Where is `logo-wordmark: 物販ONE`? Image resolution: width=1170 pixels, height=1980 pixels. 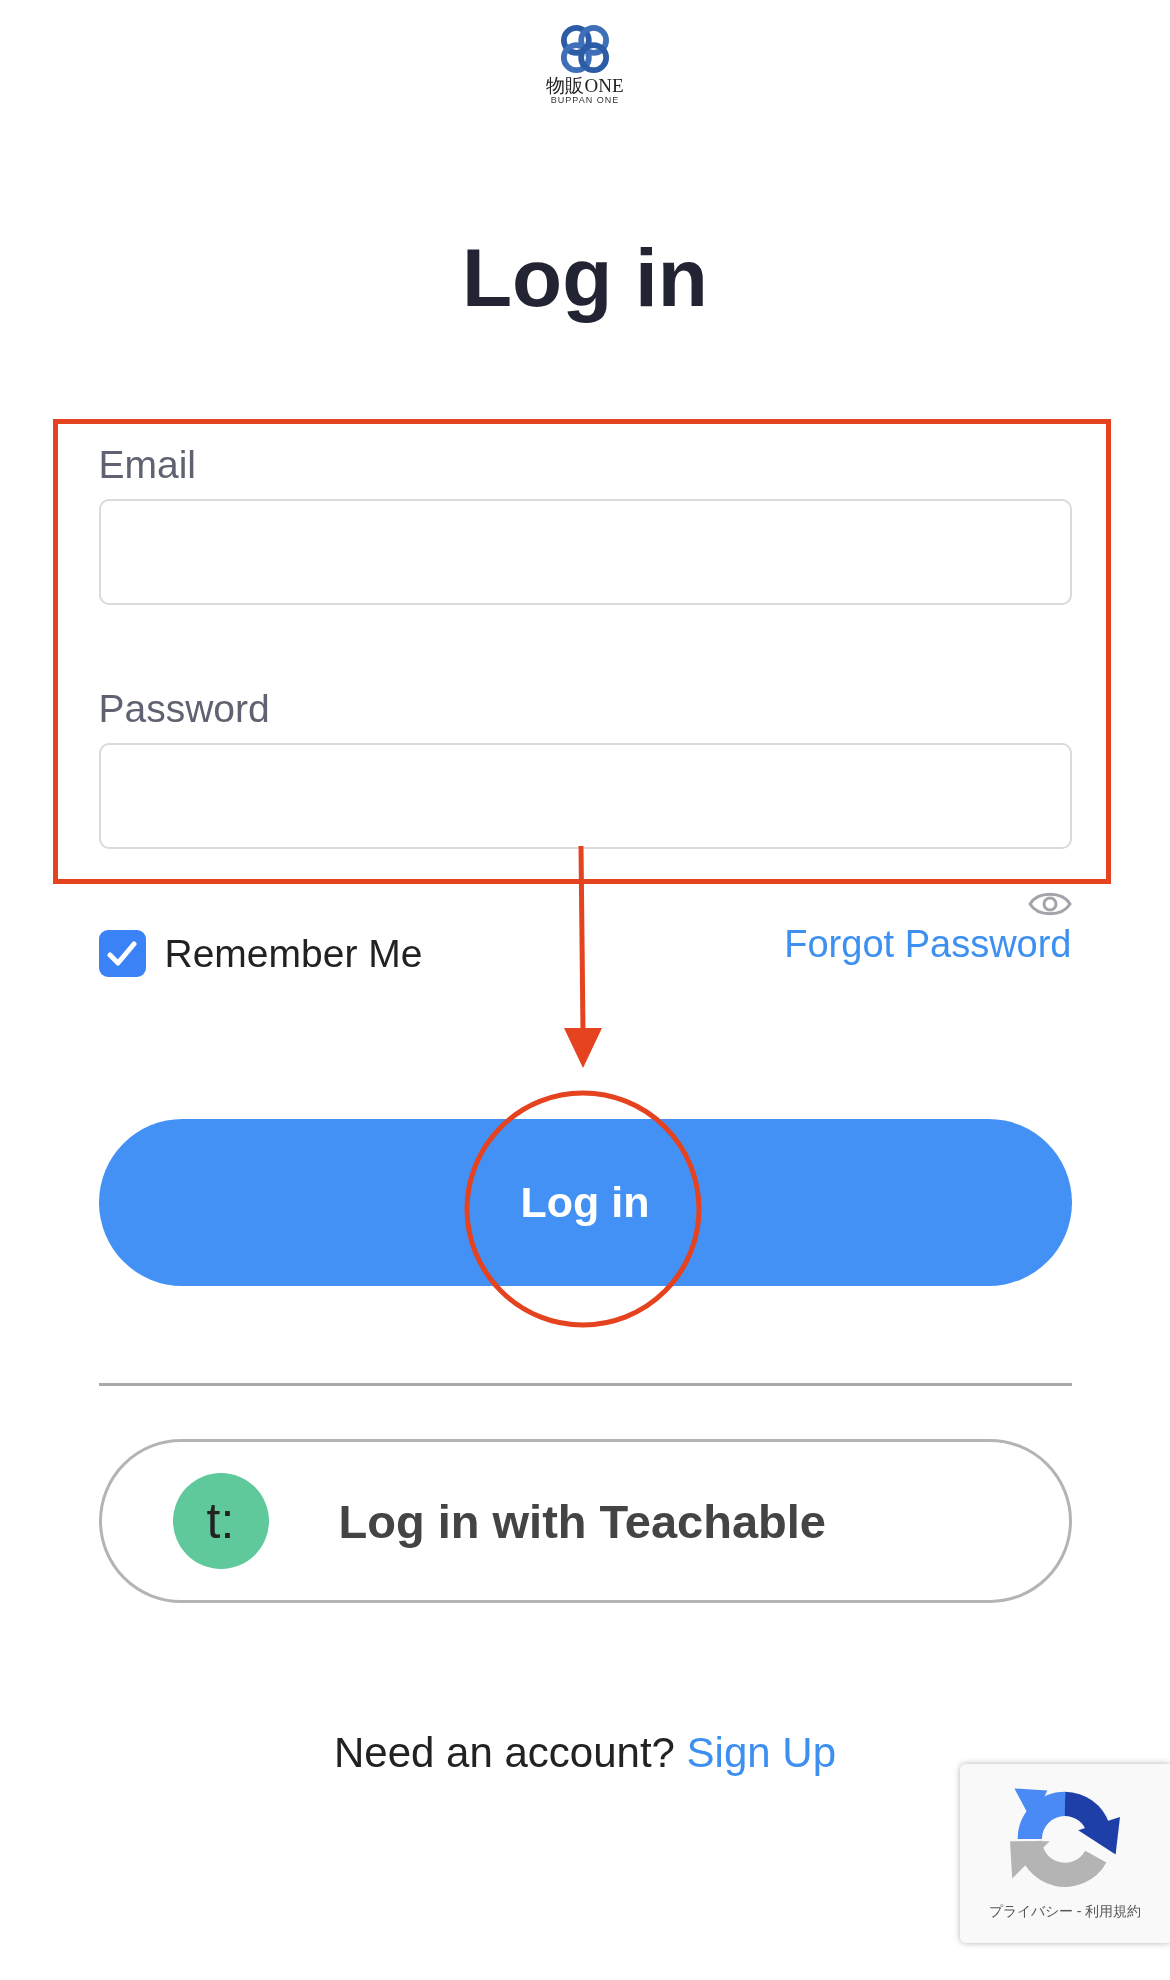
logo-wordmark: 物販ONE is located at coordinates (585, 85).